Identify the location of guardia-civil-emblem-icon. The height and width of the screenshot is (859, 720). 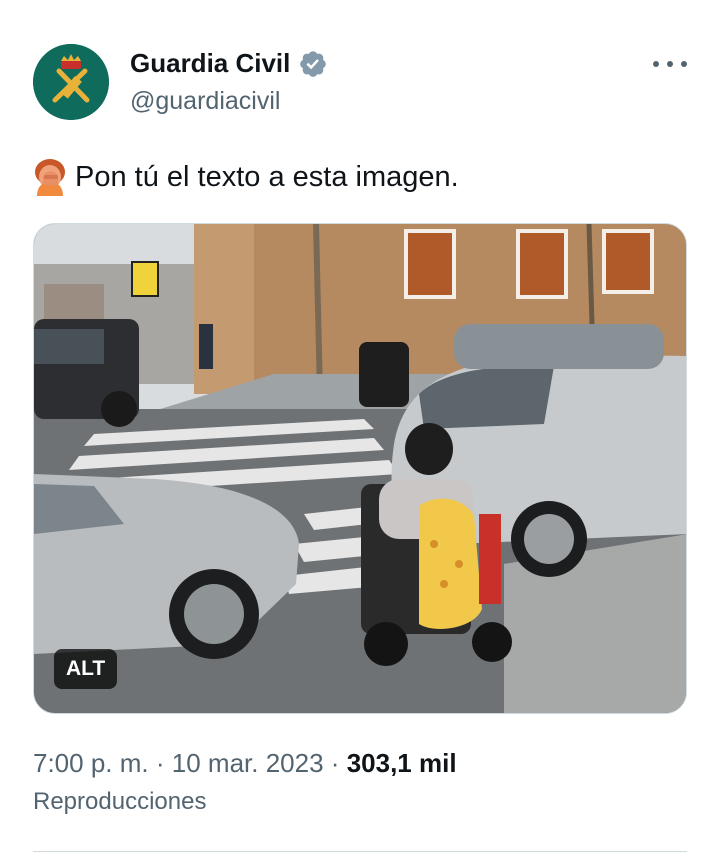
(71, 82).